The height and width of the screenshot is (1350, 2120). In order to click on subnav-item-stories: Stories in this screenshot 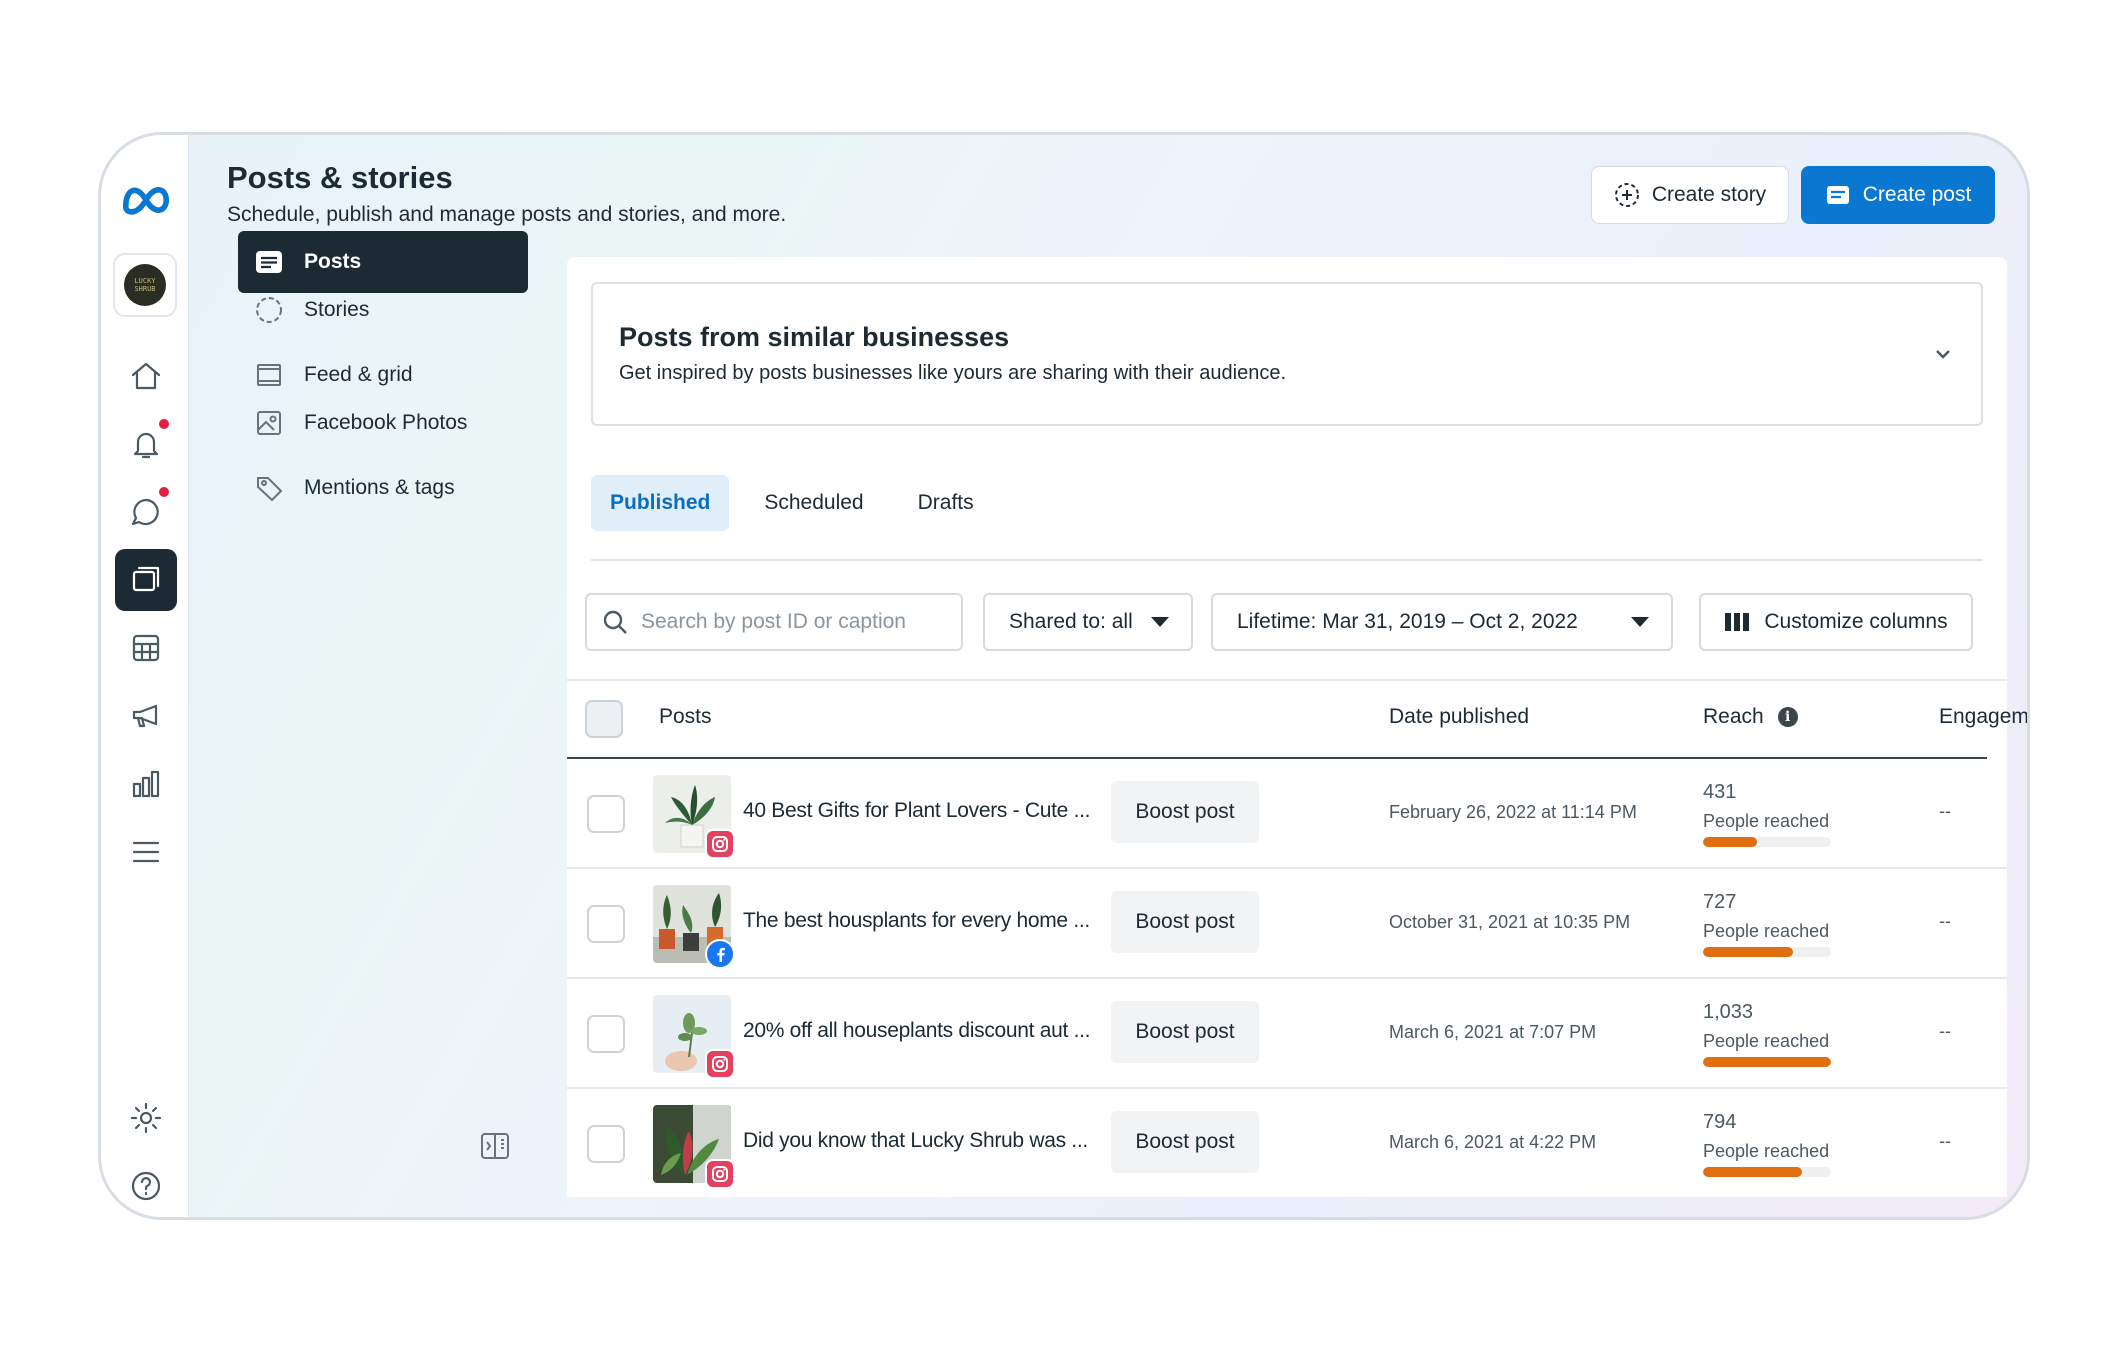, I will do `click(383, 310)`.